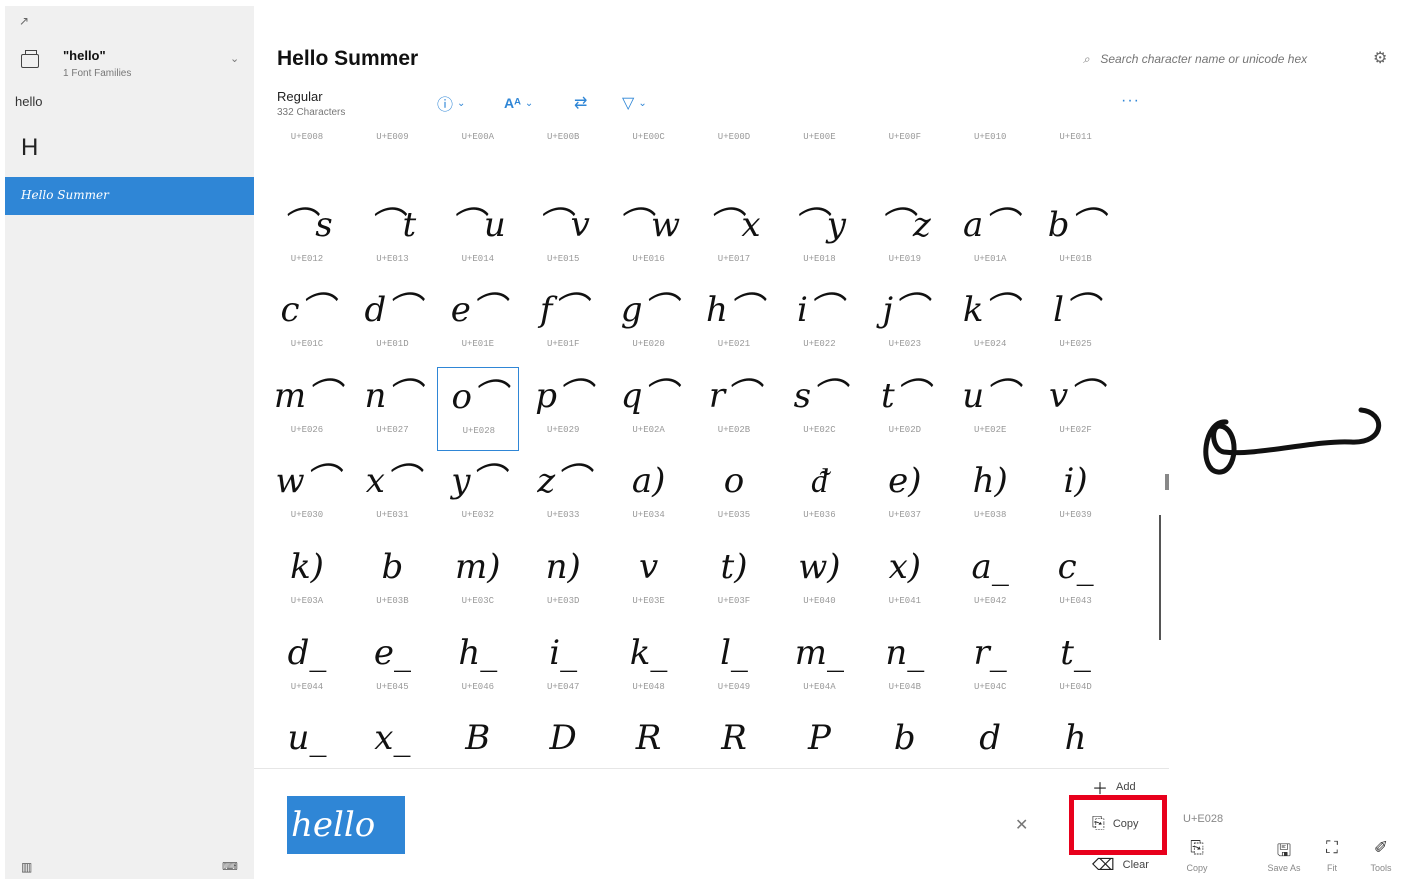 Image resolution: width=1408 pixels, height=879 pixels. What do you see at coordinates (307, 163) in the screenshot?
I see `glyph-cell: ɔU+E008` at bounding box center [307, 163].